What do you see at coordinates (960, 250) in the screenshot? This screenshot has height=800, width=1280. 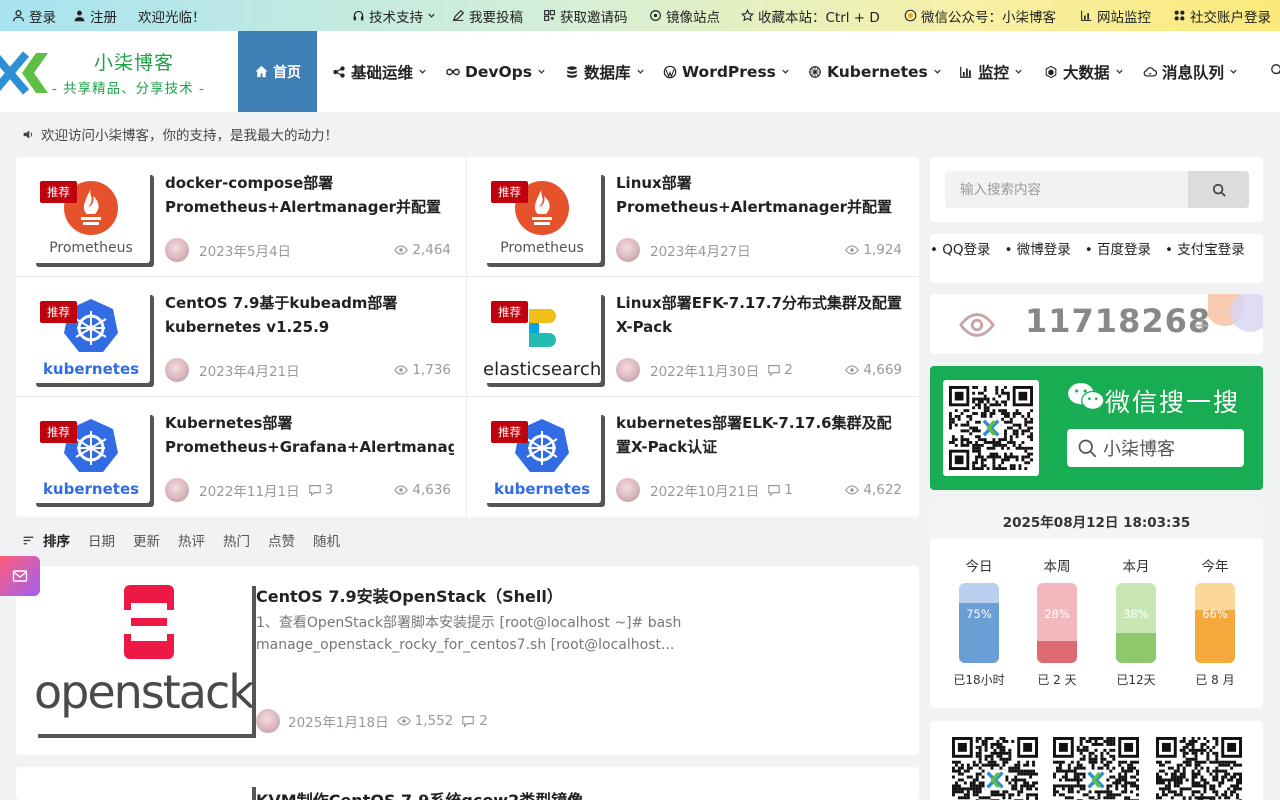 I see `qq-login-link: • QQ登录` at bounding box center [960, 250].